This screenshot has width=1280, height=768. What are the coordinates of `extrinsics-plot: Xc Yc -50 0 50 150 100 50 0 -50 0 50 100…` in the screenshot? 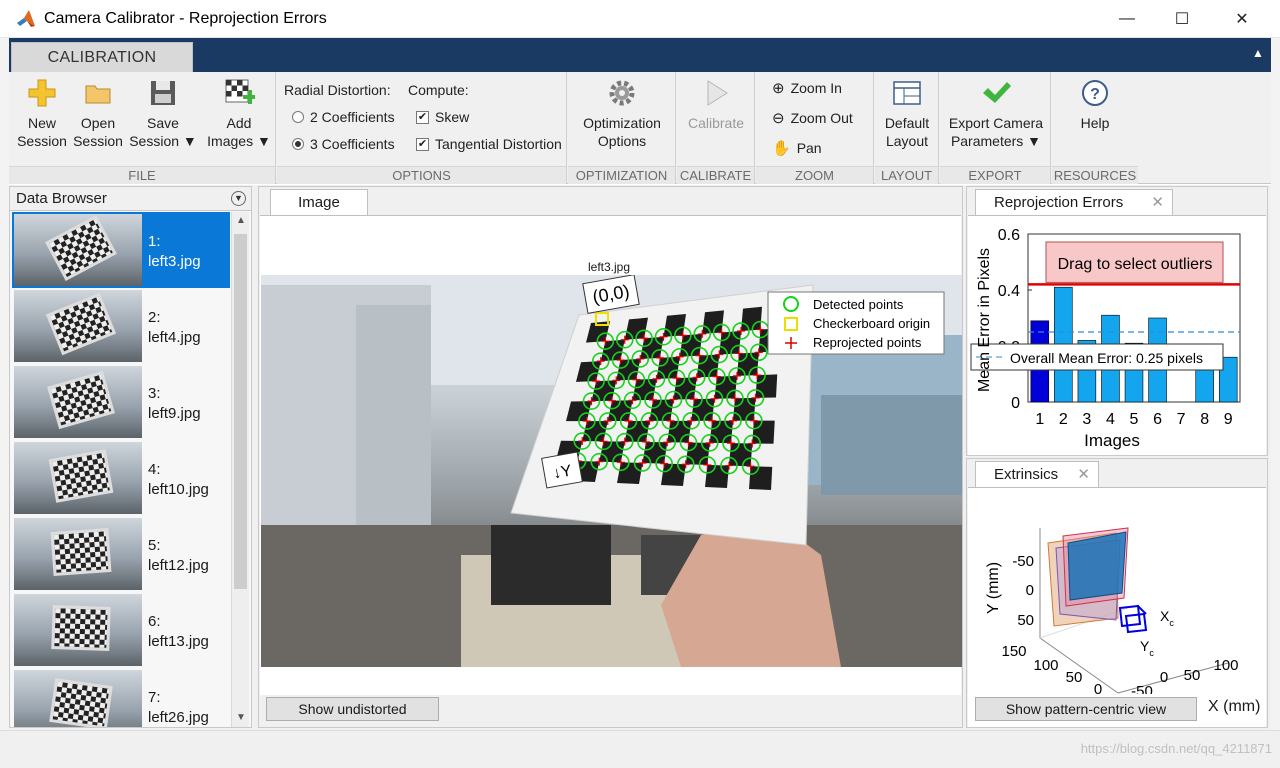 It's located at (1117, 607).